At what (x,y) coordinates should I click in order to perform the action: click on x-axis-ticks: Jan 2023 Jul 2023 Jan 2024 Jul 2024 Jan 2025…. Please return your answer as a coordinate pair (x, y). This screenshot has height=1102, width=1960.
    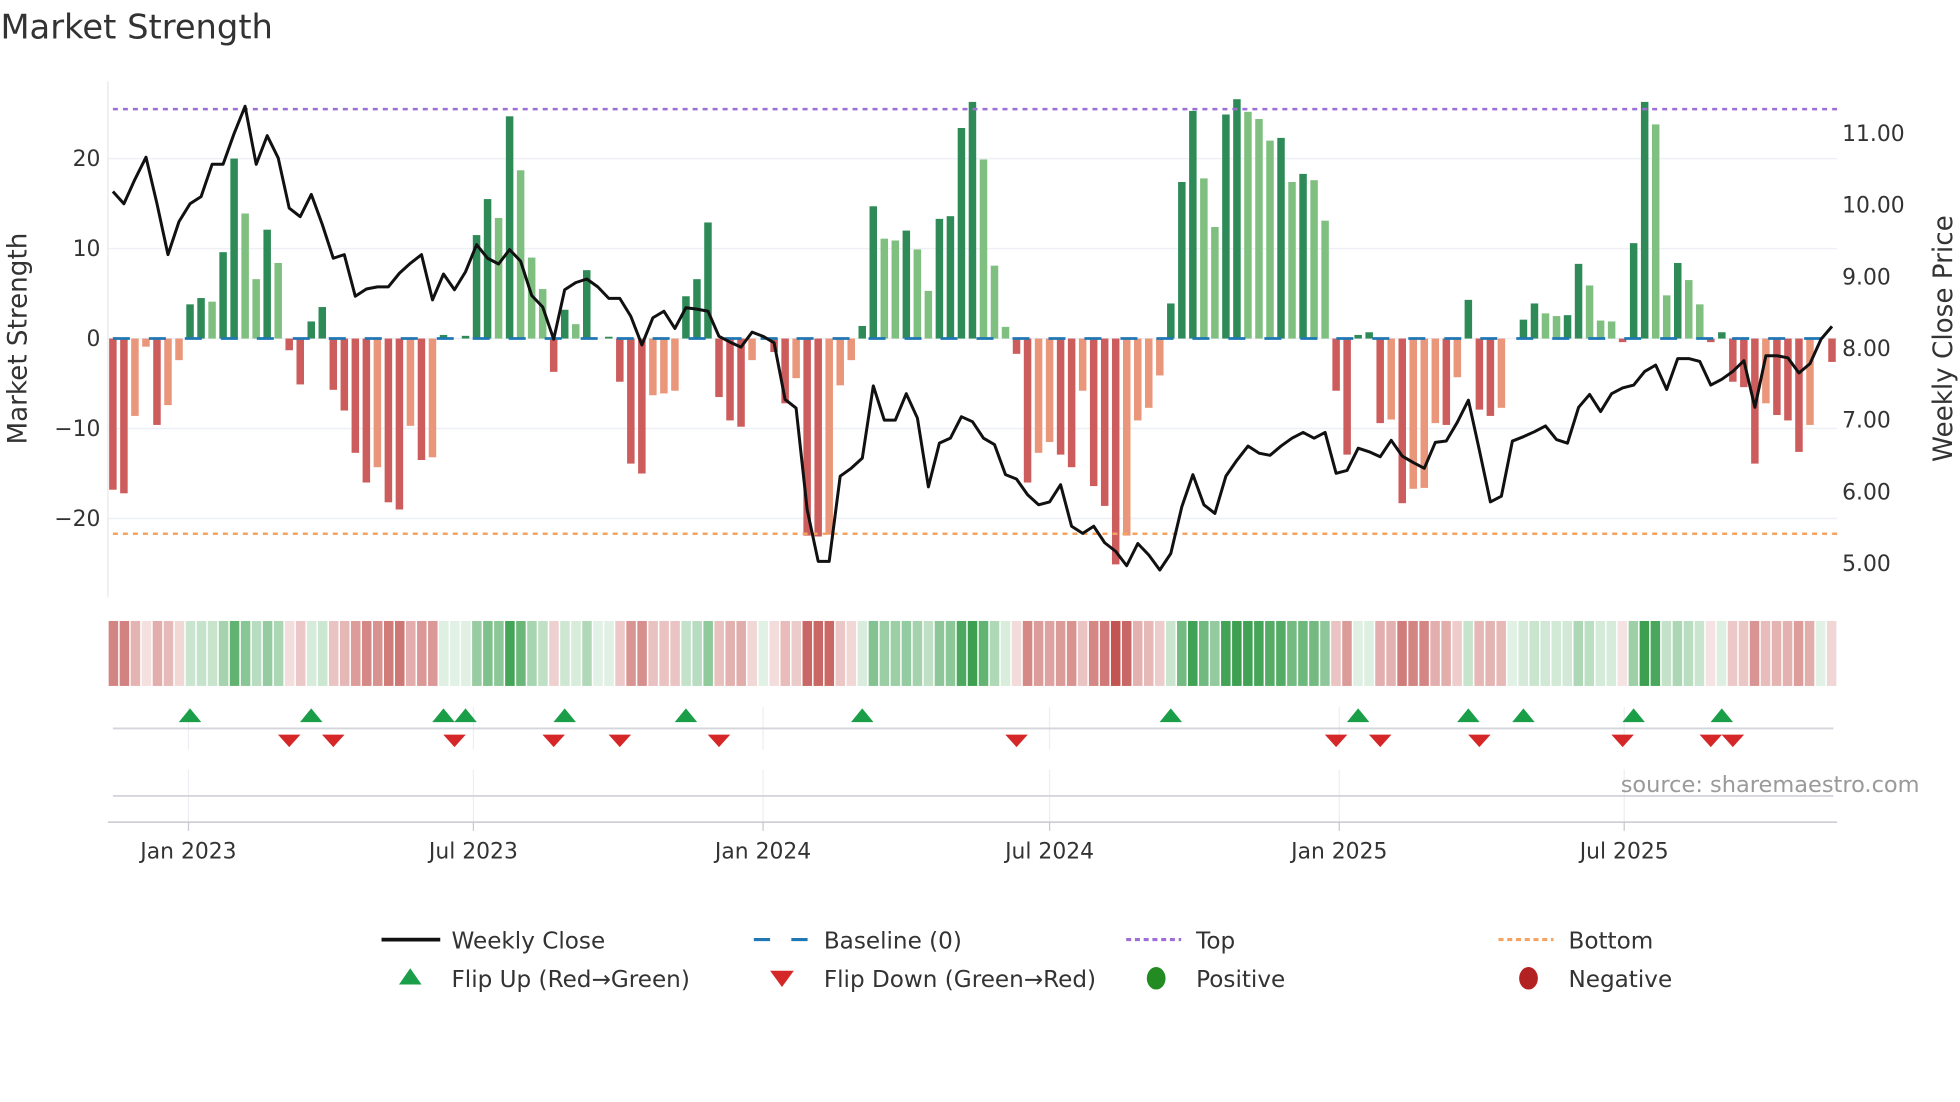
    Looking at the image, I should click on (903, 843).